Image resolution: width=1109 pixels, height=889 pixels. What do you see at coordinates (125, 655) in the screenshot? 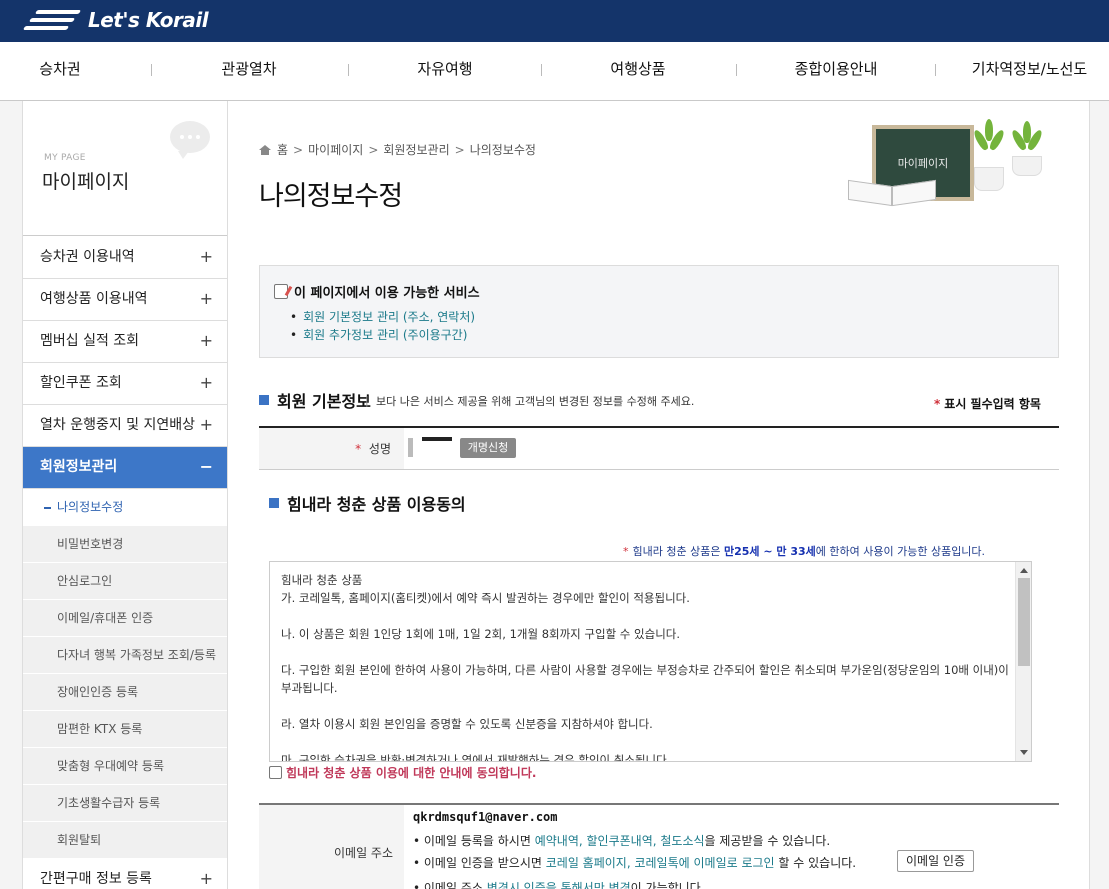
I see `sidebar-sub-multichild-family: 다자녀 행복 가족정보 조회/등록` at bounding box center [125, 655].